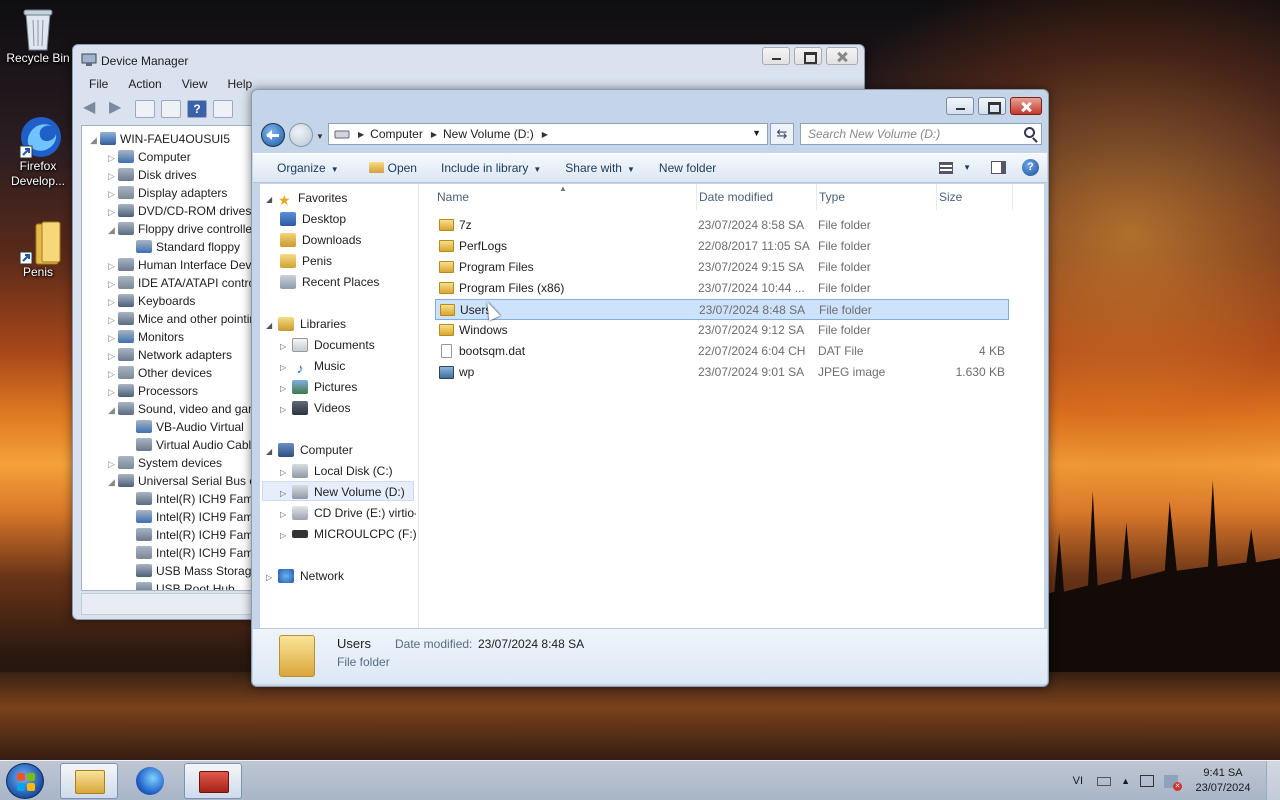  What do you see at coordinates (152, 175) in the screenshot?
I see `device-tree-item: ▷ Disk drives` at bounding box center [152, 175].